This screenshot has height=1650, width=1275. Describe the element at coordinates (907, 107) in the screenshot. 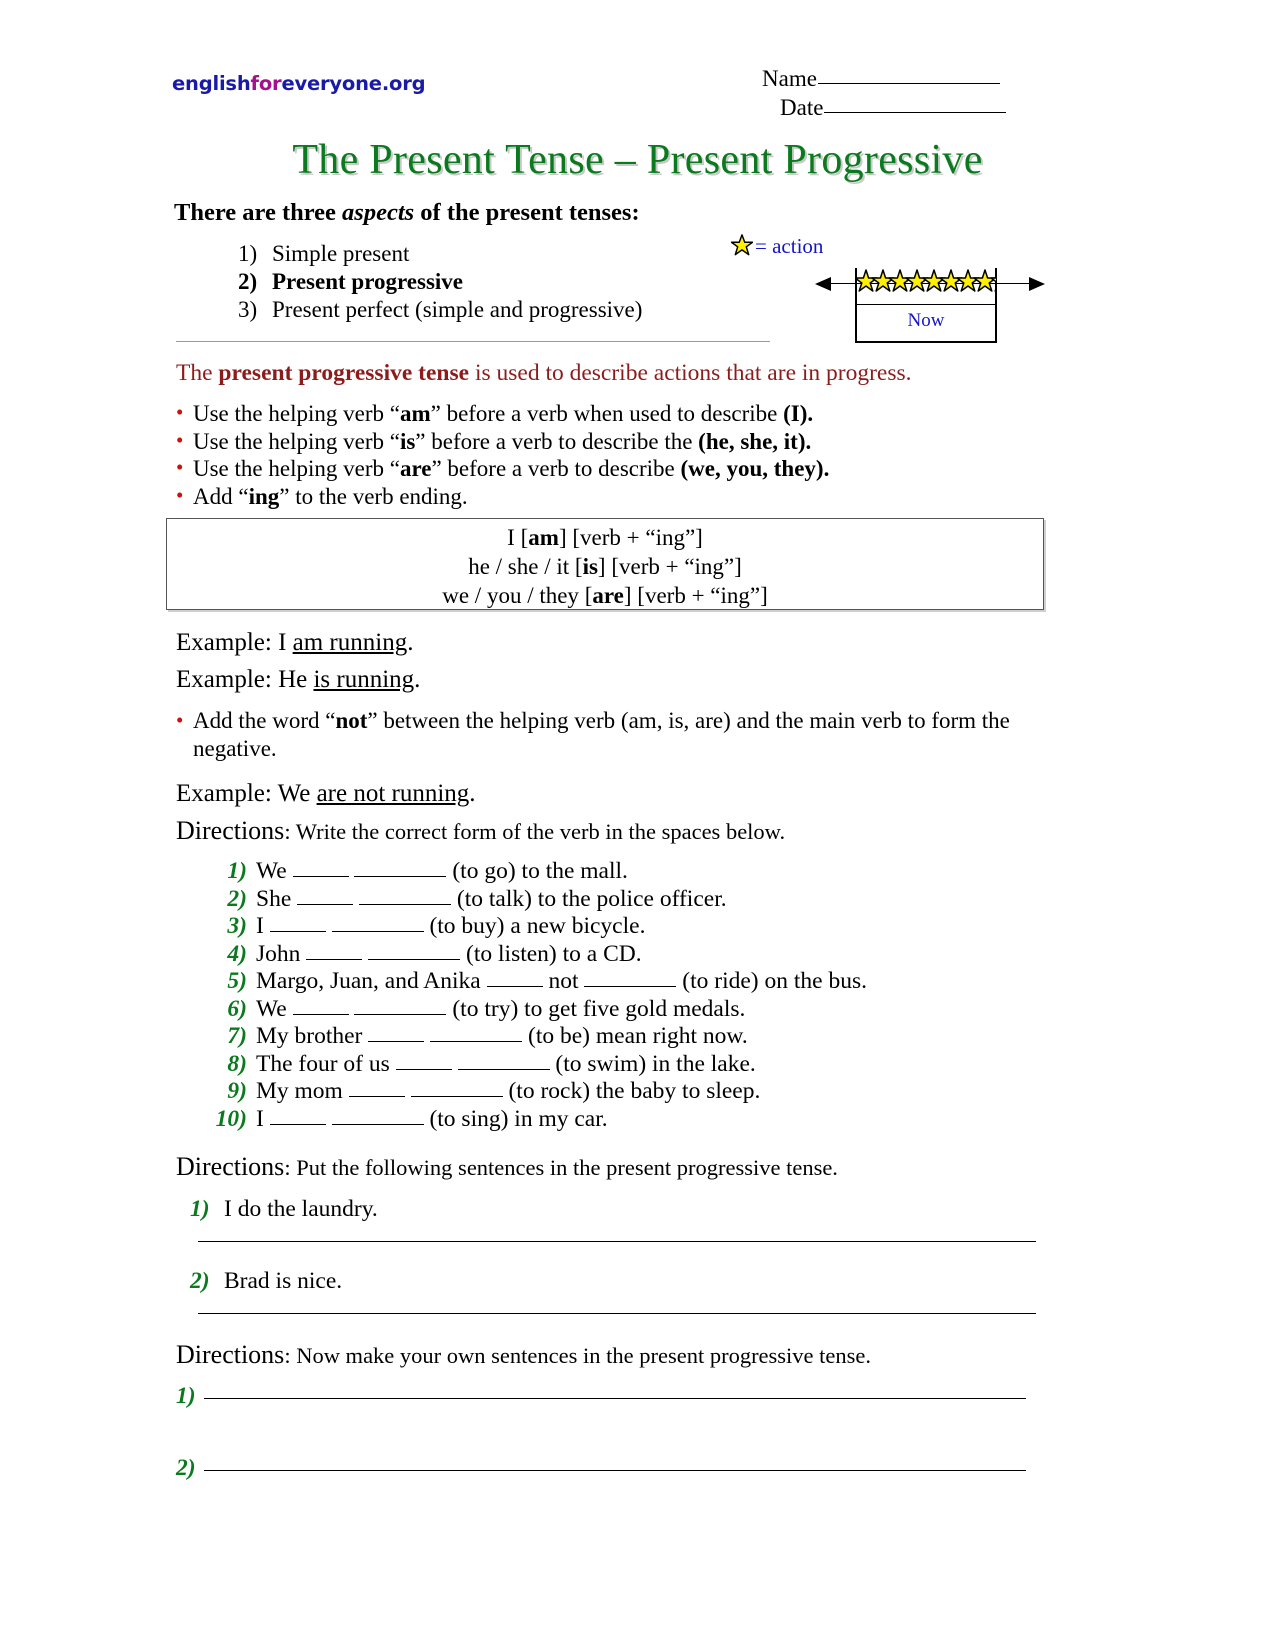

I see `date-field-row: Date` at that location.